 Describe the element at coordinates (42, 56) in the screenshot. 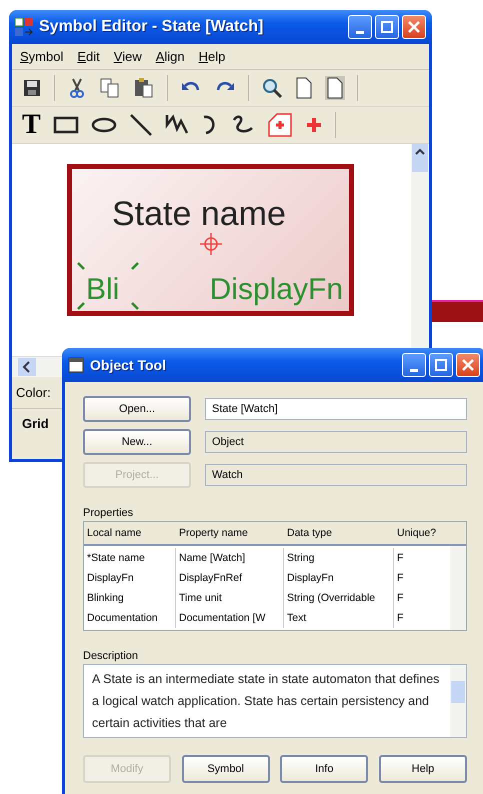

I see `menu-item: Symbol` at that location.